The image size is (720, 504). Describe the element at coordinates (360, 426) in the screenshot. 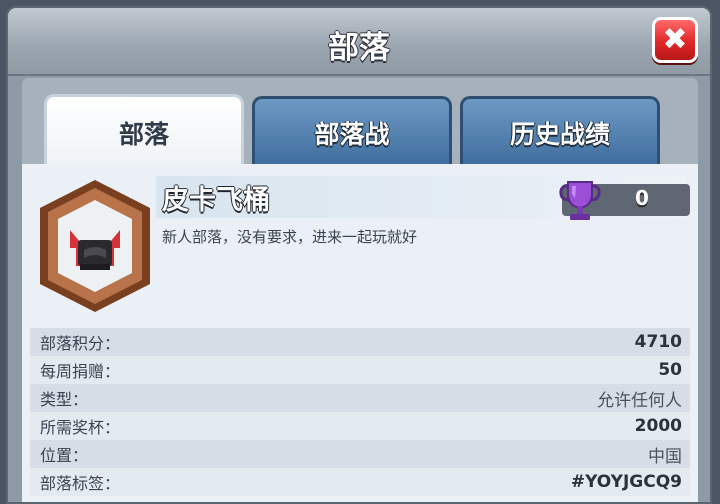

I see `stat-row-required-trophies: 所需奖杯： 2000` at that location.